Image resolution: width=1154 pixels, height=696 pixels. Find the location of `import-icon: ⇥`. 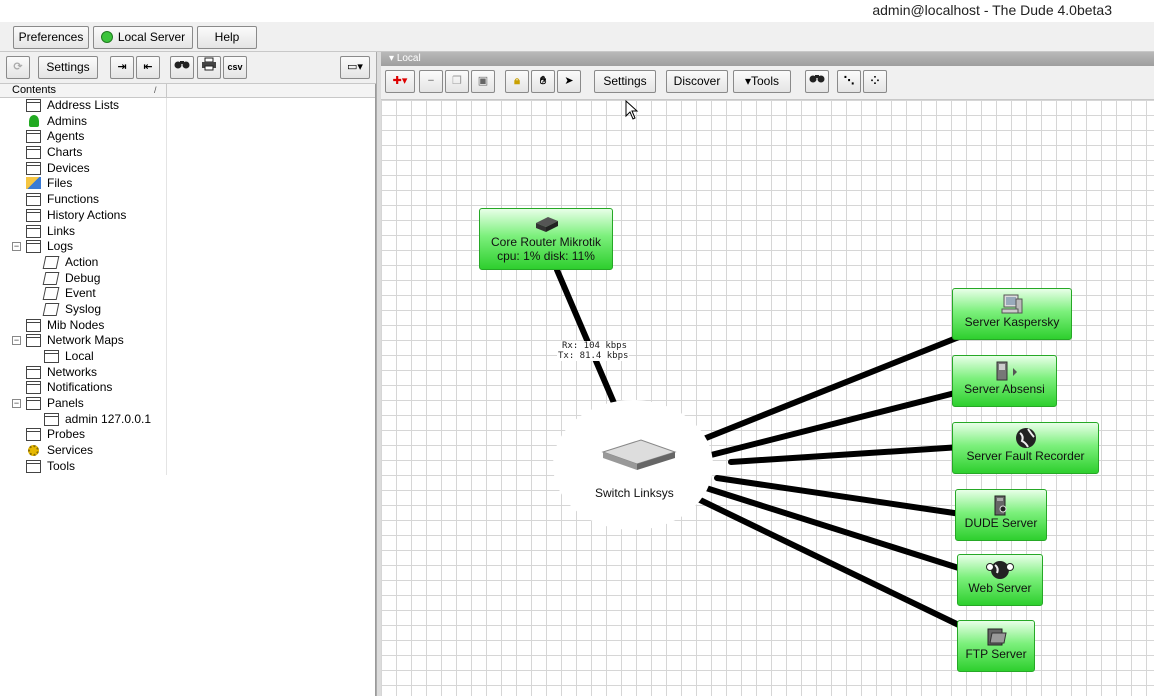

import-icon: ⇥ is located at coordinates (122, 67).